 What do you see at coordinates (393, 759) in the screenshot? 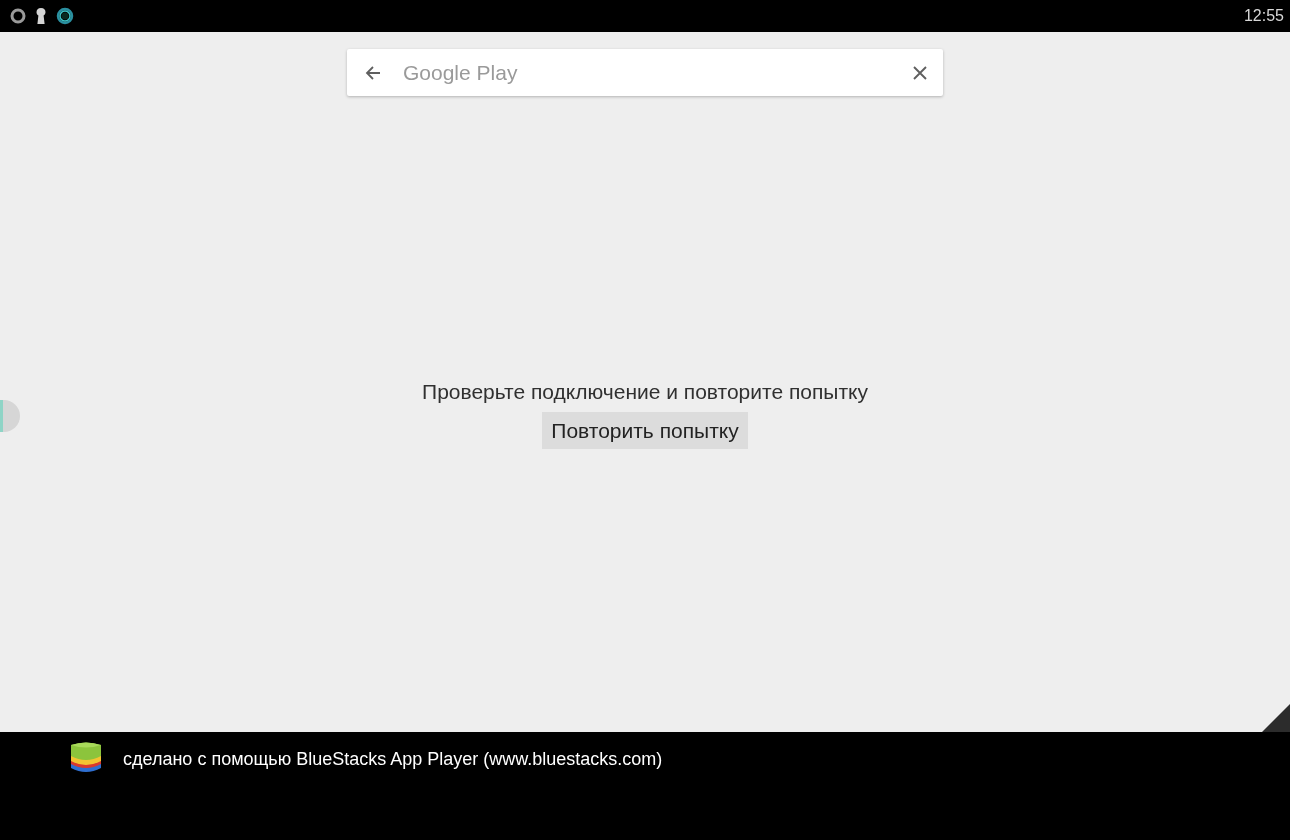
I see `footer-text: сделано с помощью BlueStacks App Player (www.bluestacks.com)` at bounding box center [393, 759].